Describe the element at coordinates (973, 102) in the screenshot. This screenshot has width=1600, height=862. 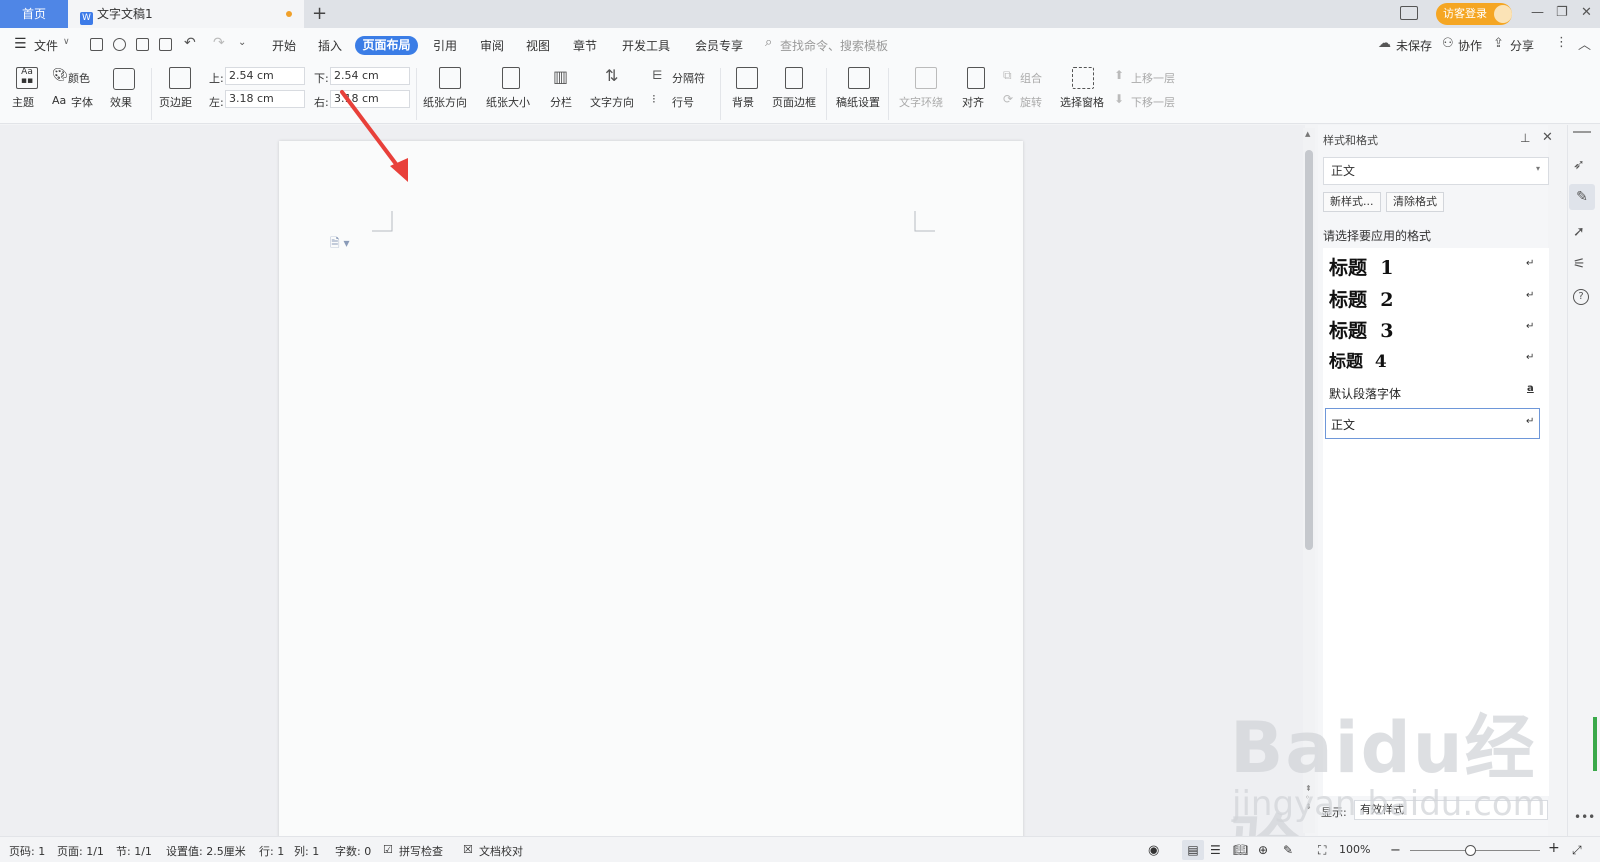
I see `align-button: 对齐` at that location.